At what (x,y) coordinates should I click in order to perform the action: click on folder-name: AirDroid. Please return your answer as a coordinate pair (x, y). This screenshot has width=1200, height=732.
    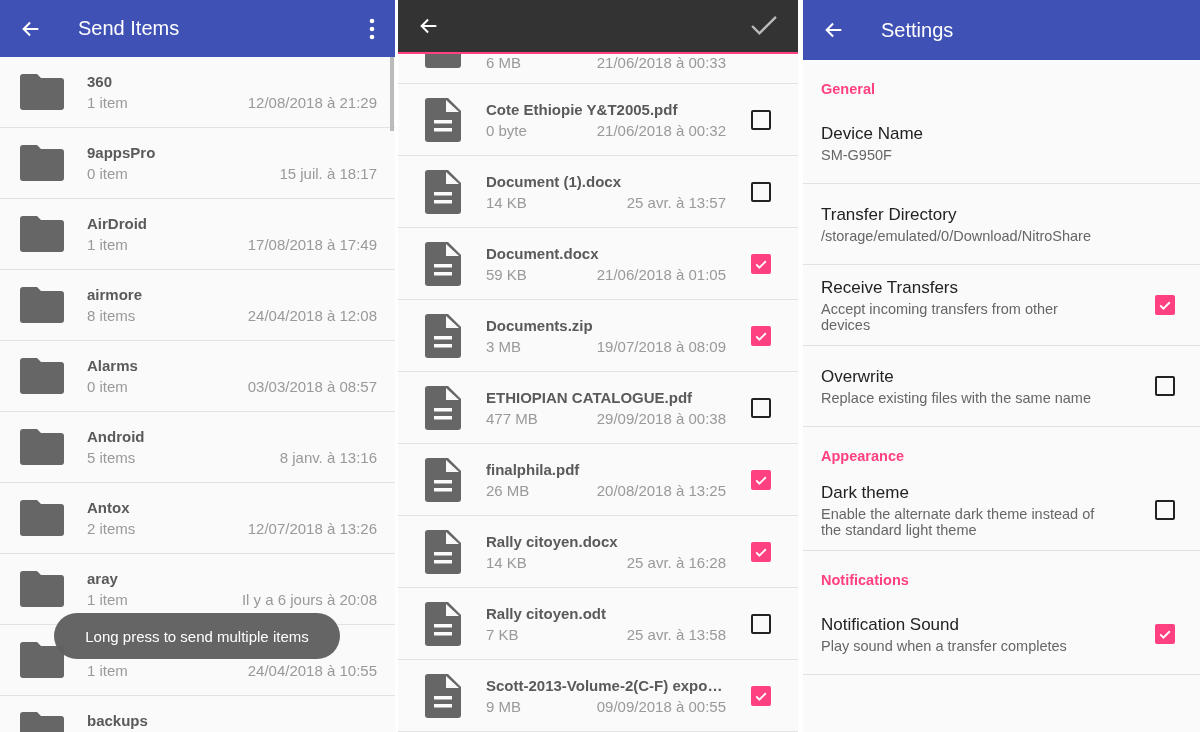
    Looking at the image, I should click on (117, 223).